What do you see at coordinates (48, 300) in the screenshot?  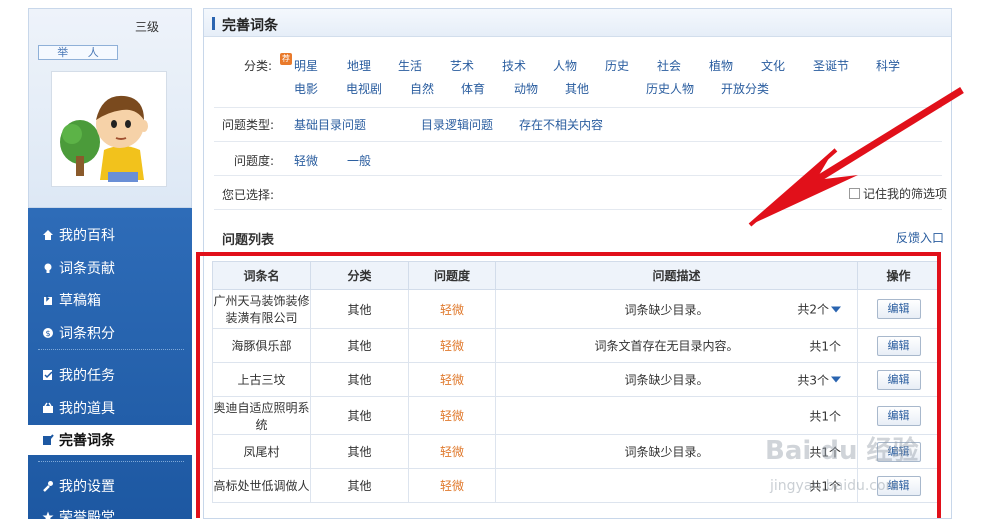 I see `draft-icon` at bounding box center [48, 300].